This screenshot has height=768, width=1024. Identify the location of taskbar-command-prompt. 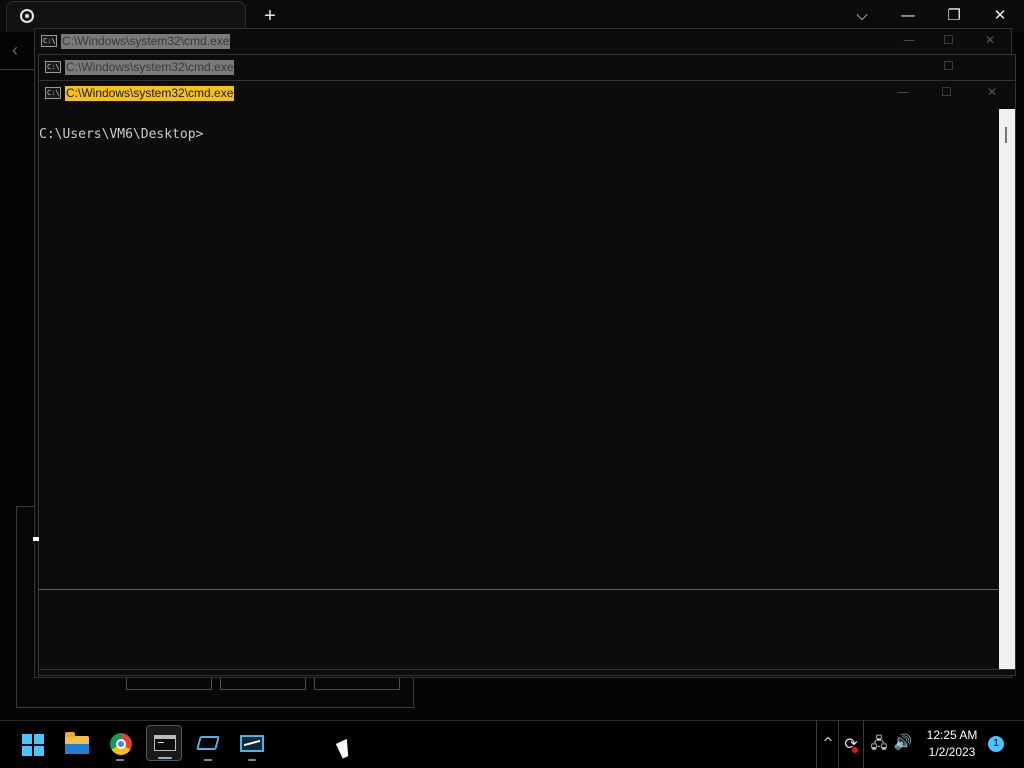
(164, 743).